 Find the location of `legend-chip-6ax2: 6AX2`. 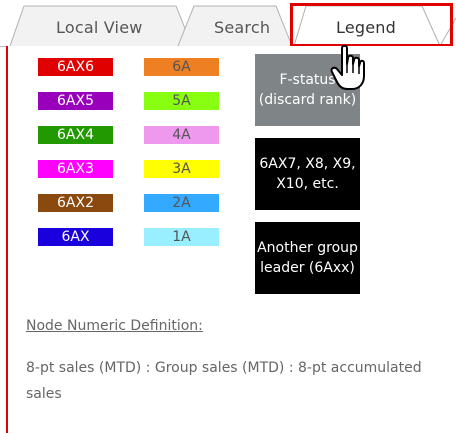

legend-chip-6ax2: 6AX2 is located at coordinates (75, 203).